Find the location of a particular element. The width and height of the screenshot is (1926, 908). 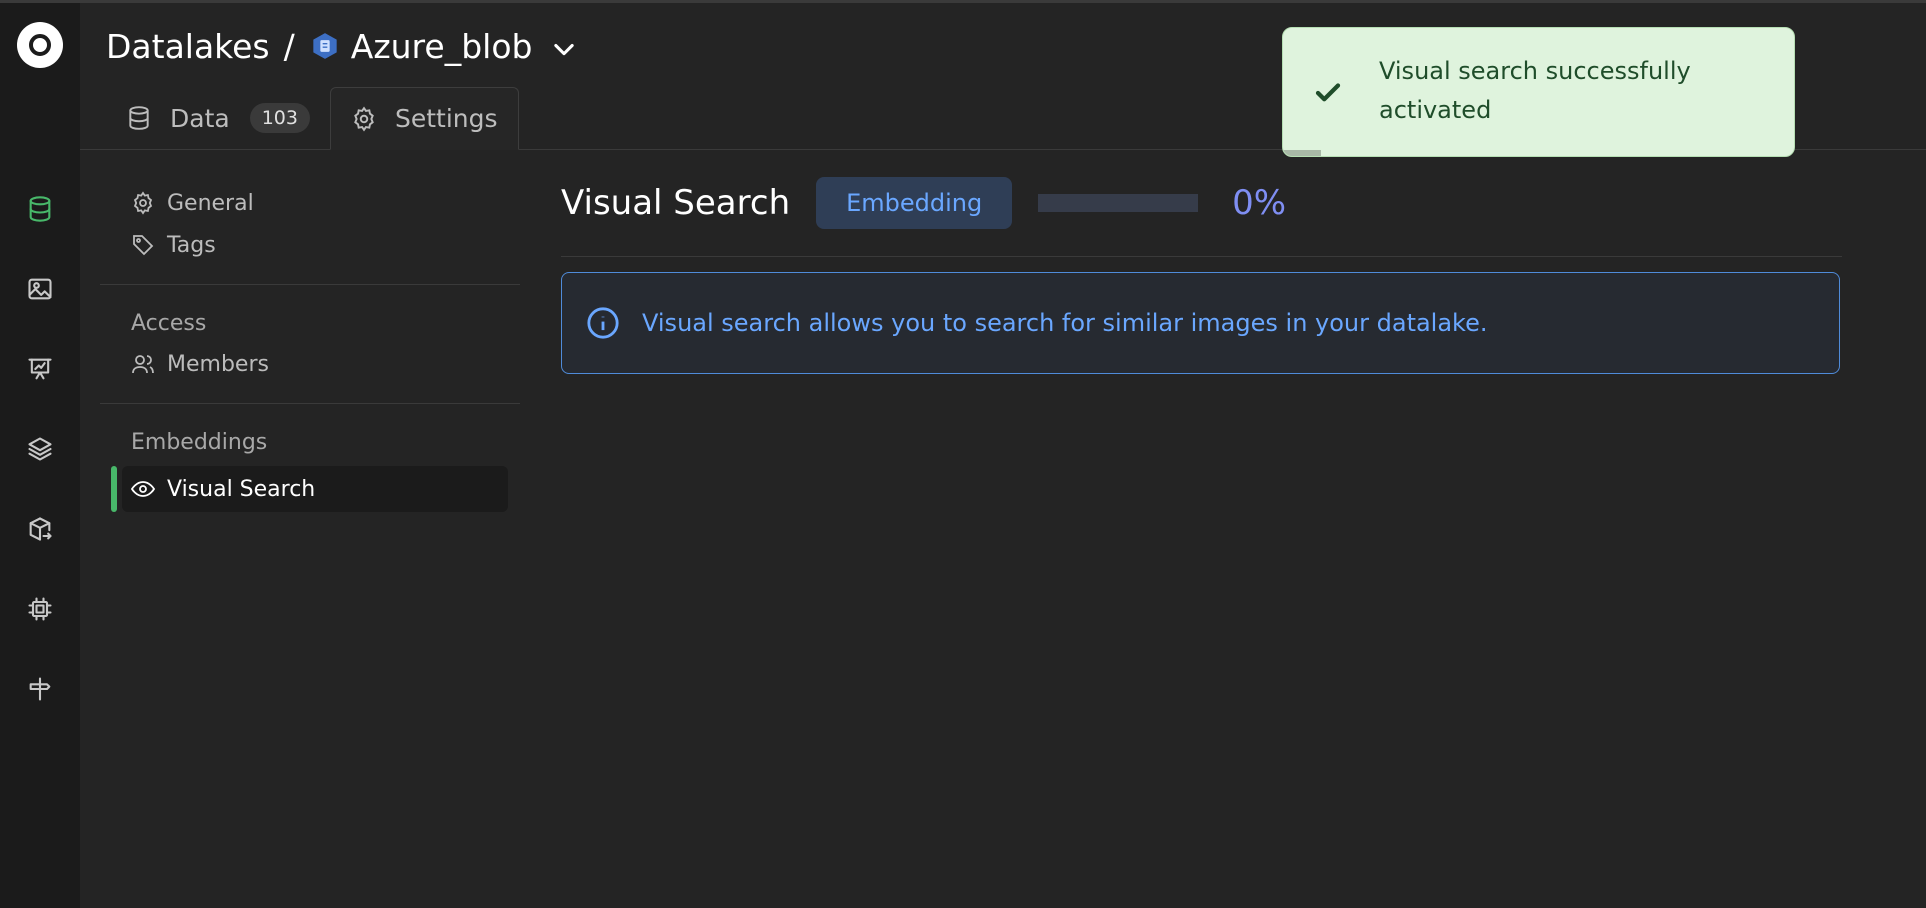

status-badge: Embedding is located at coordinates (914, 203).